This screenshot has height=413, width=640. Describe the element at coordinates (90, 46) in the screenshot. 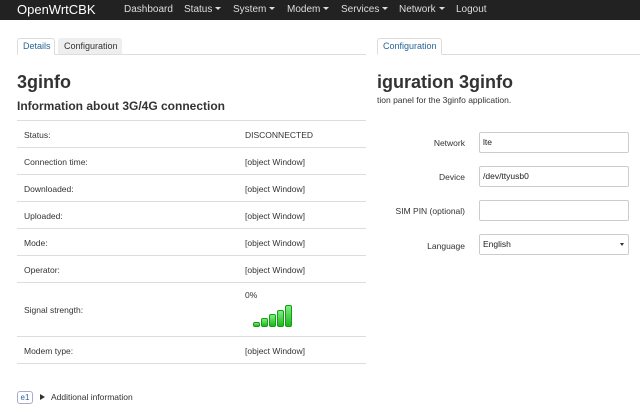

I see `tab-configuration: Configuration` at that location.